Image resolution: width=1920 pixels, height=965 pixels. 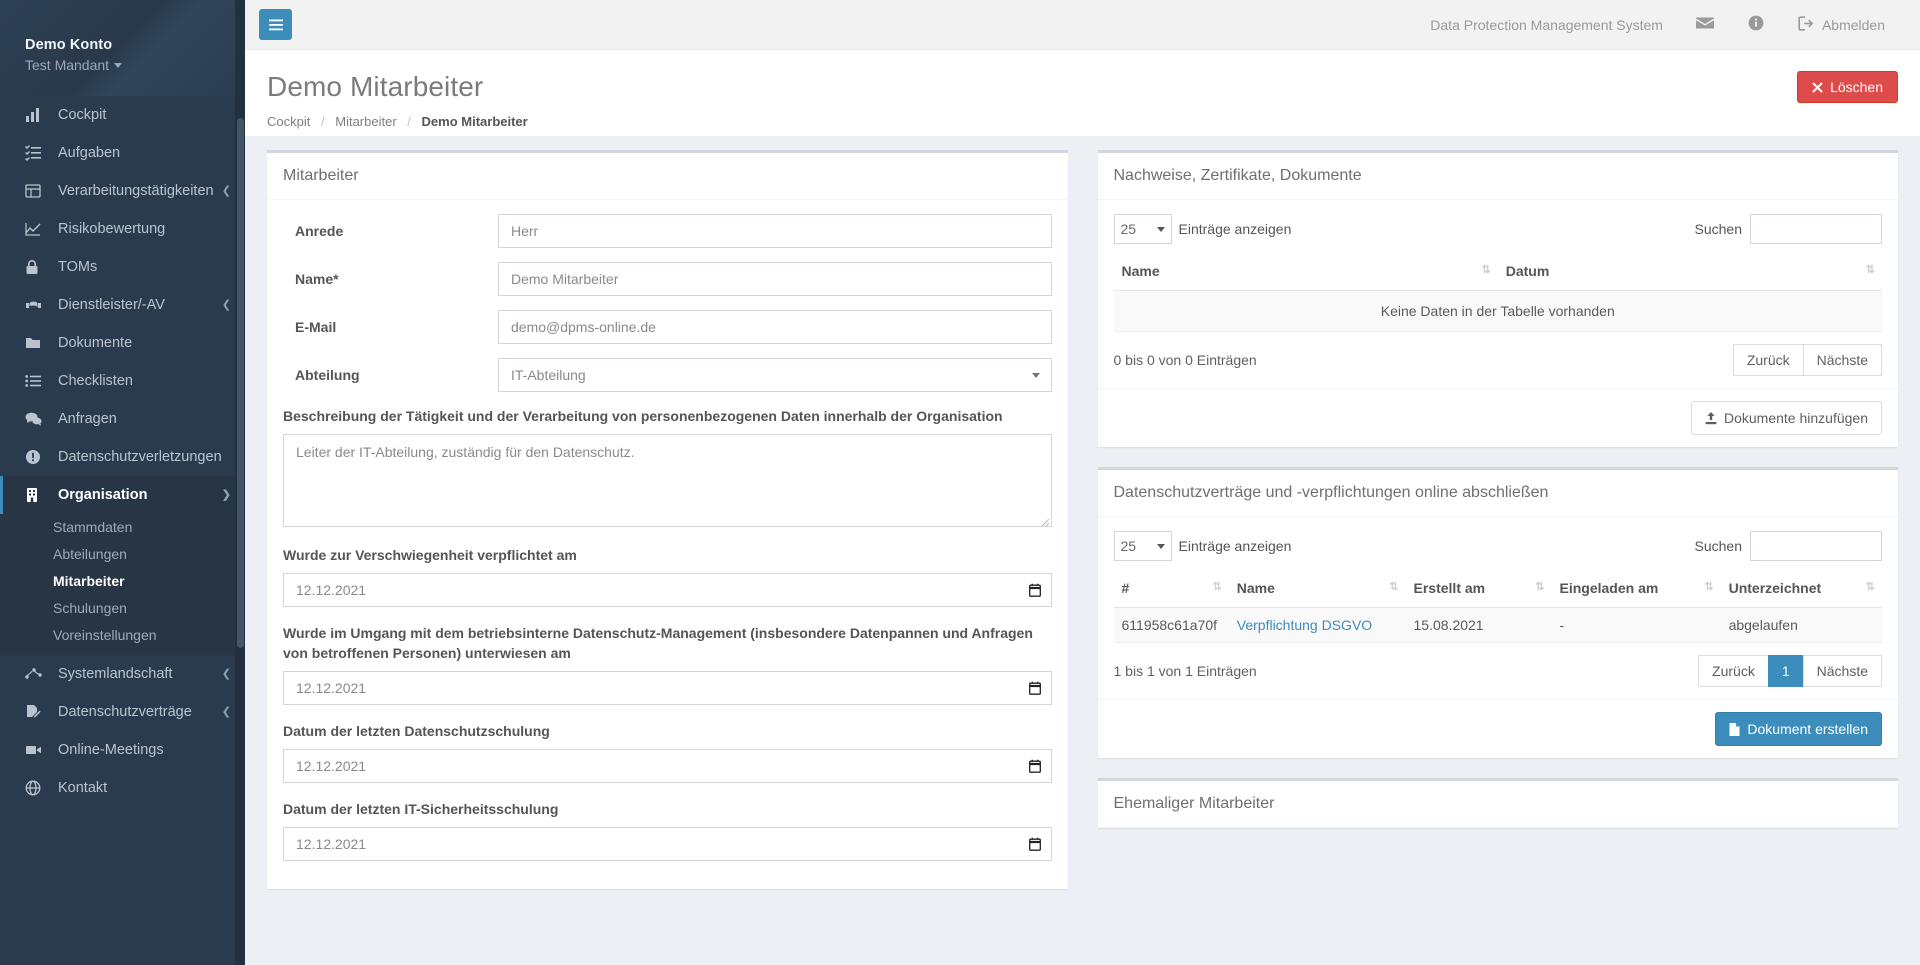 I want to click on contracts-page-length-select: 25, so click(x=1142, y=546).